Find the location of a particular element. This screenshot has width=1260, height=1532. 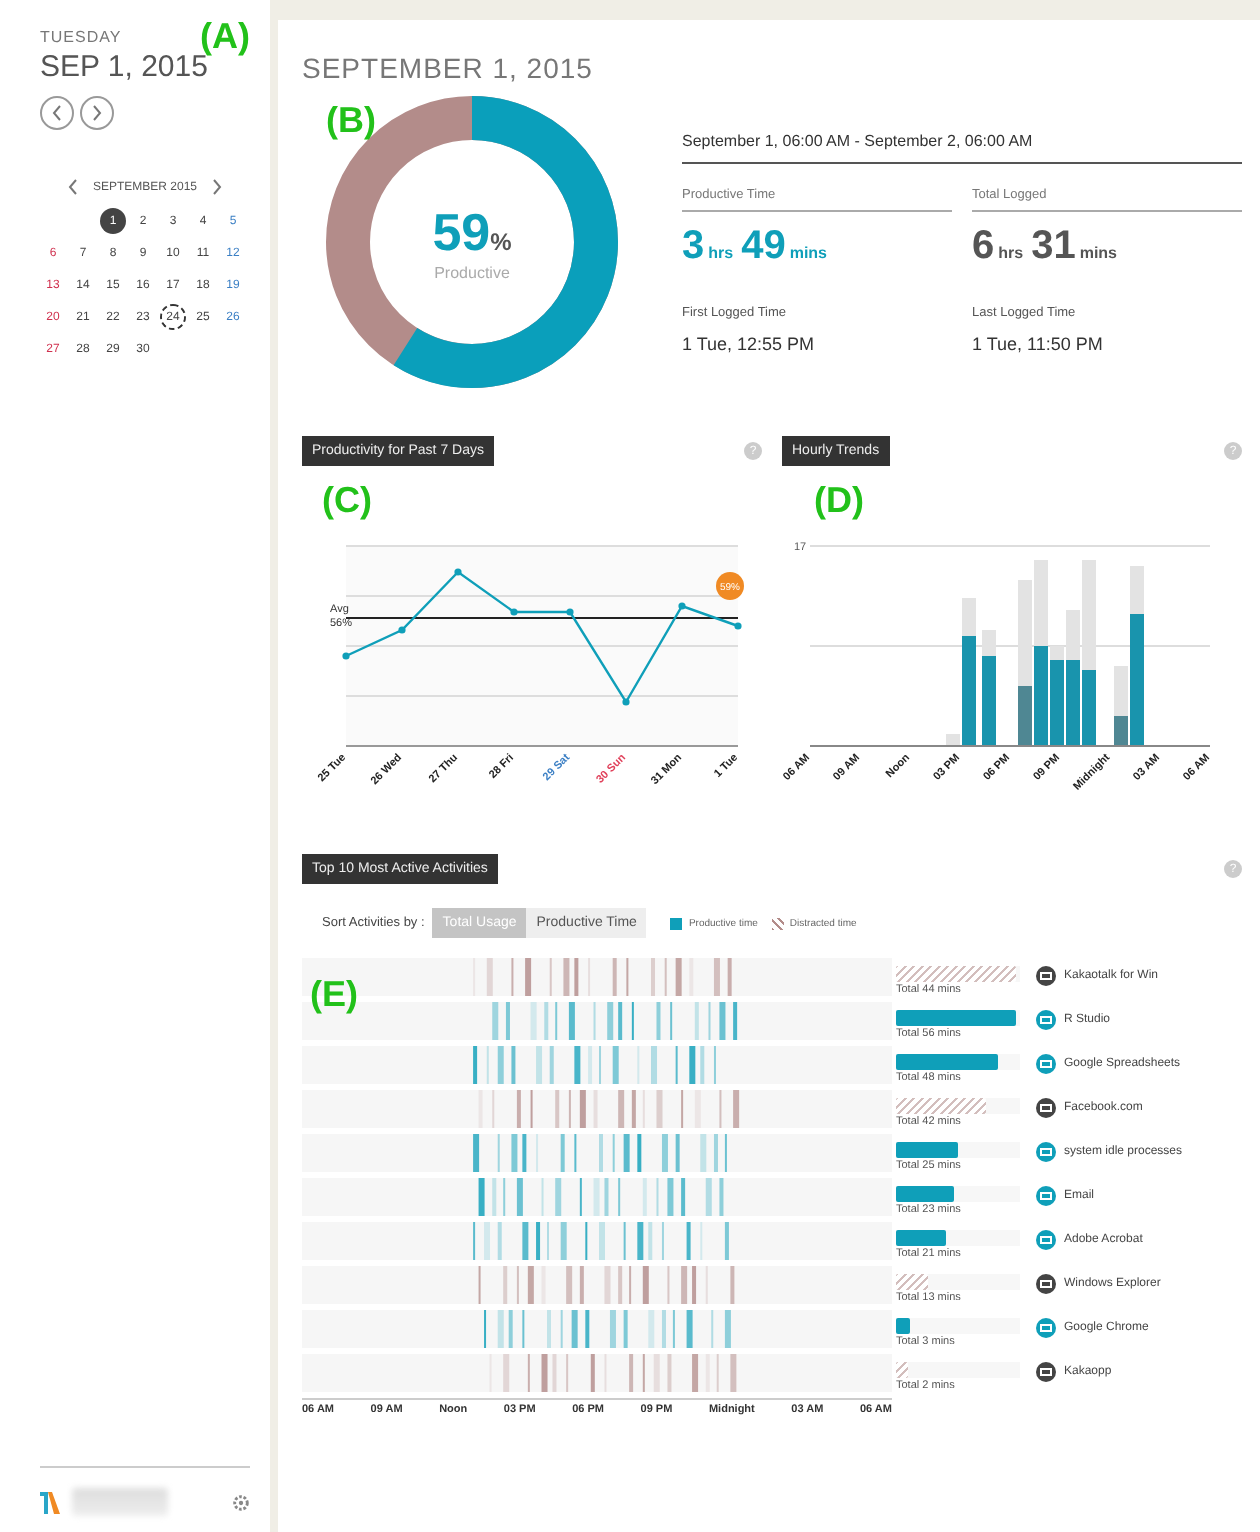

blurred-user-name is located at coordinates (120, 1502).